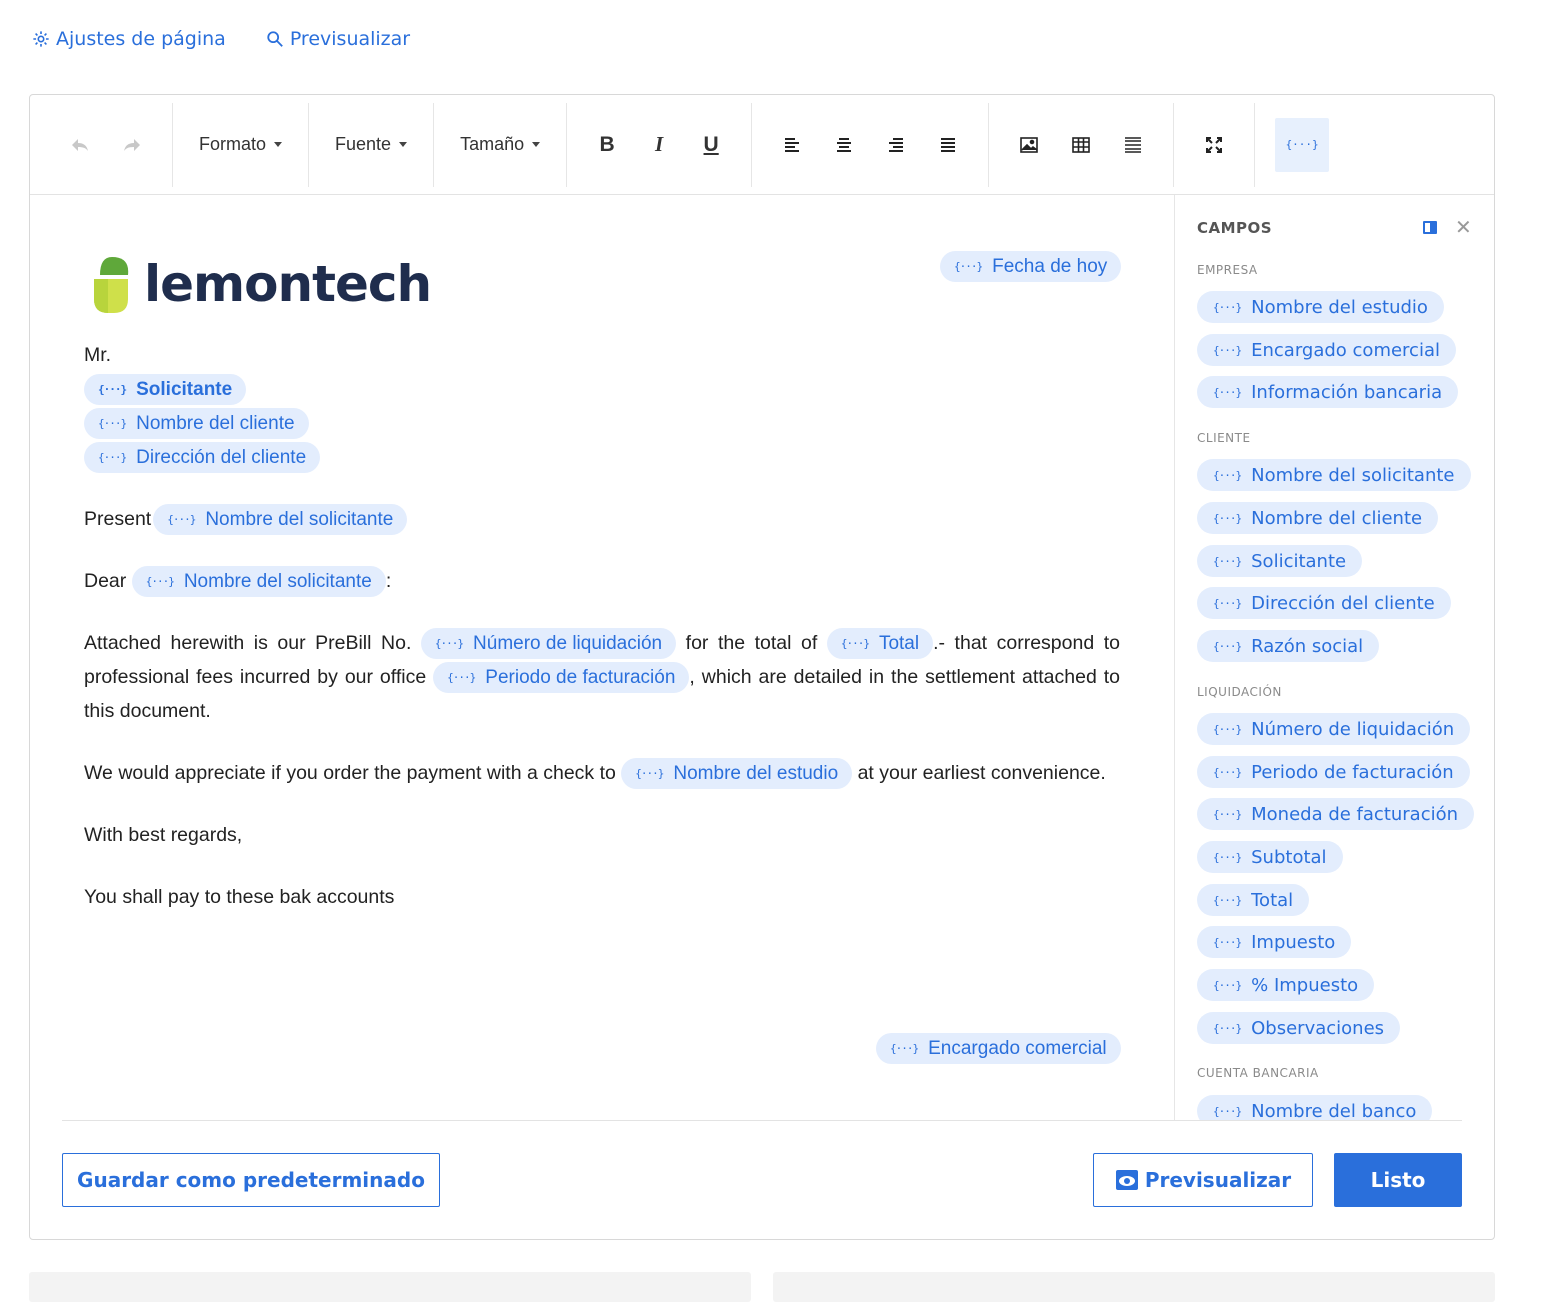 This screenshot has height=1302, width=1550. What do you see at coordinates (202, 458) in the screenshot?
I see `field-client-address: {···} Dirección del cliente` at bounding box center [202, 458].